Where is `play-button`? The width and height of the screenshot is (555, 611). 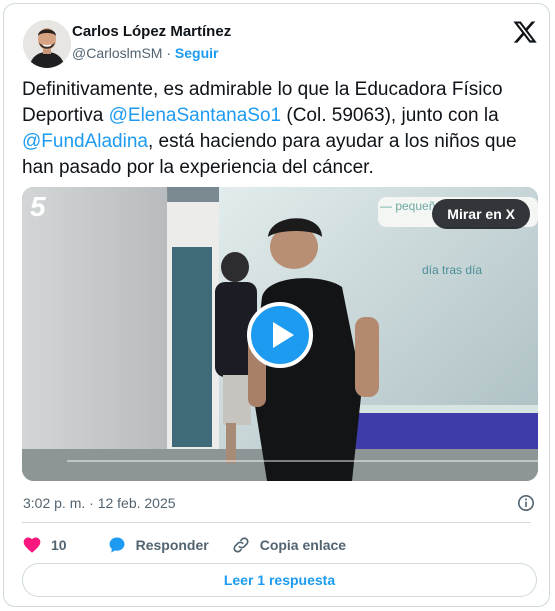
play-button is located at coordinates (280, 335).